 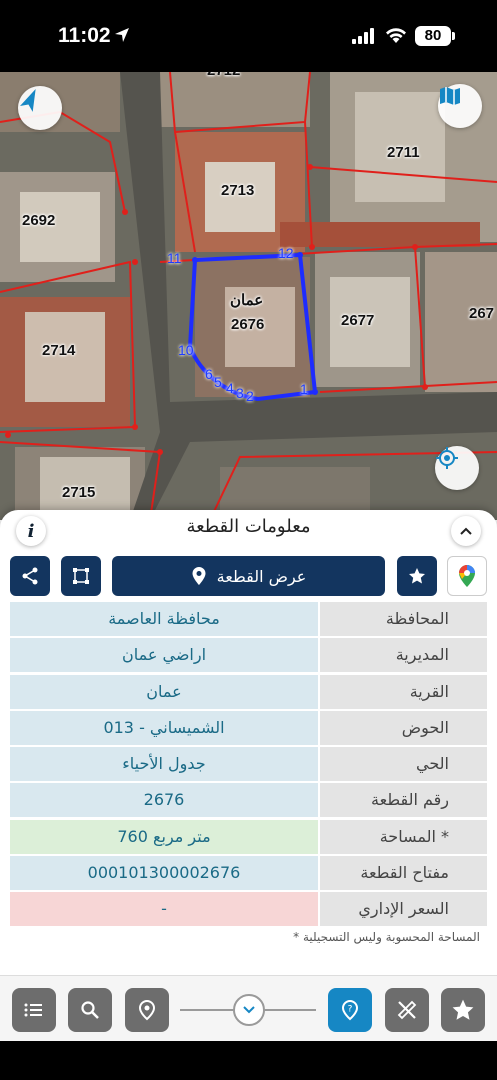 I want to click on vertex-label: 10, so click(x=186, y=350).